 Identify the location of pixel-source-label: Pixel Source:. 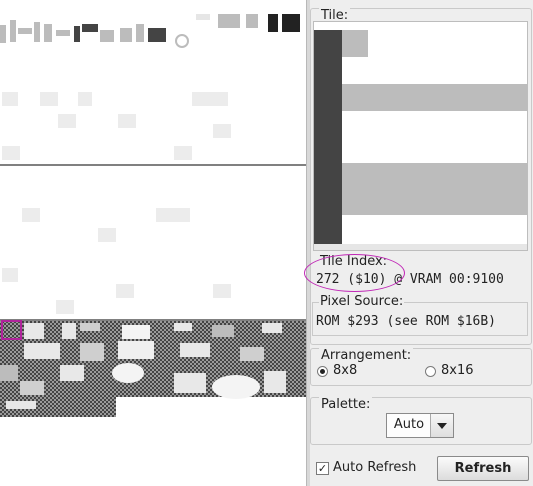
(362, 301).